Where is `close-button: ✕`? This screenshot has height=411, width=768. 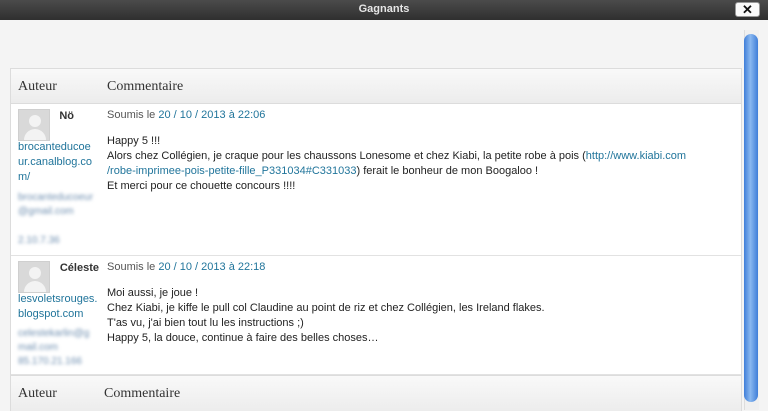 close-button: ✕ is located at coordinates (747, 9).